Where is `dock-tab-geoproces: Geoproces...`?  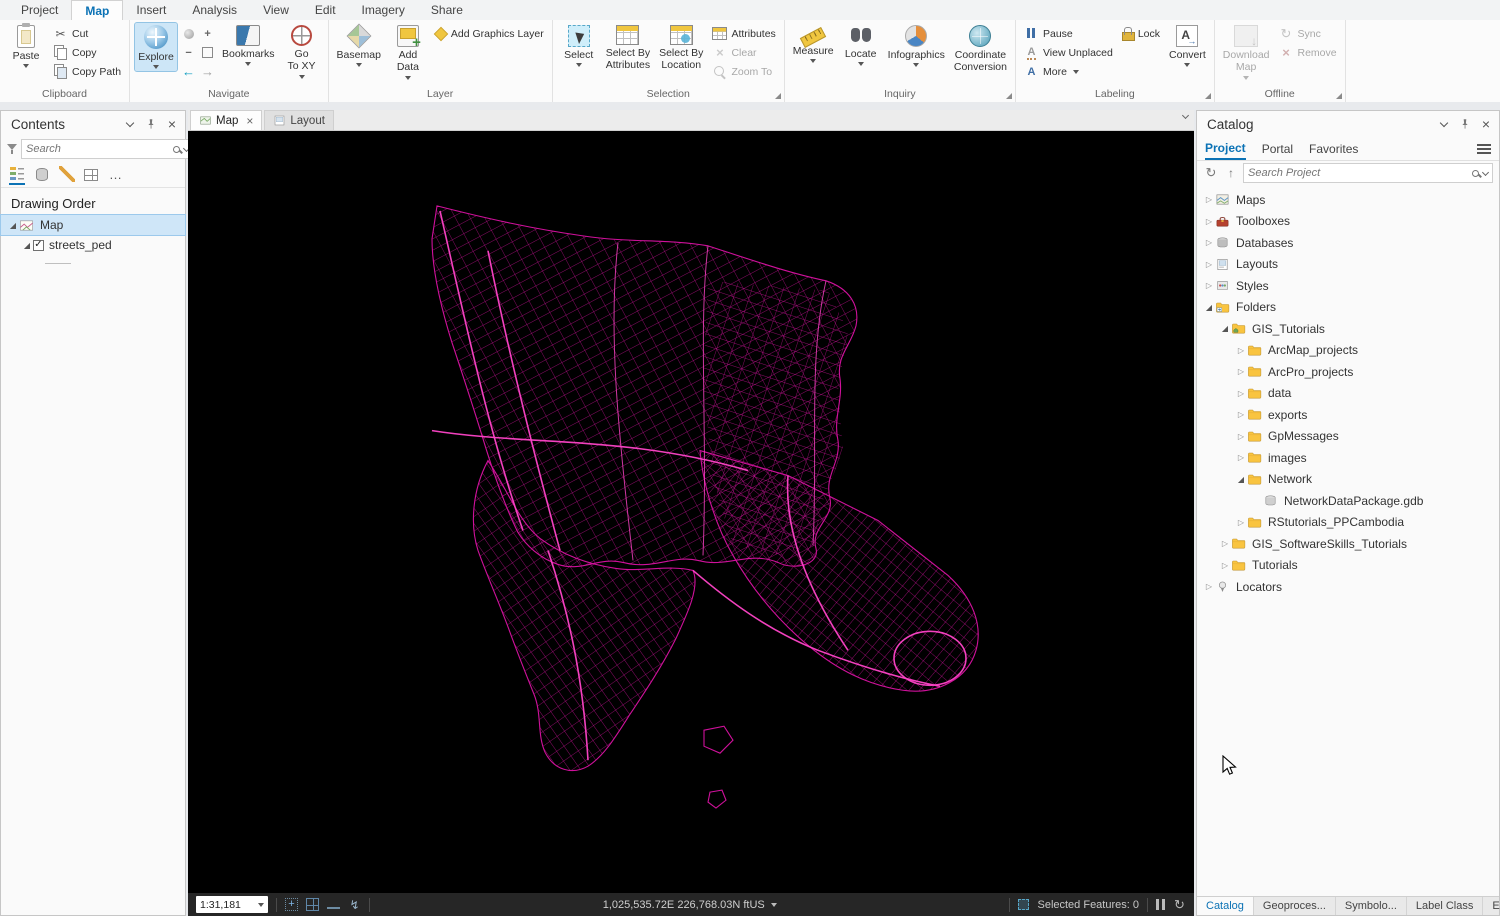 dock-tab-geoproces: Geoproces... is located at coordinates (1295, 906).